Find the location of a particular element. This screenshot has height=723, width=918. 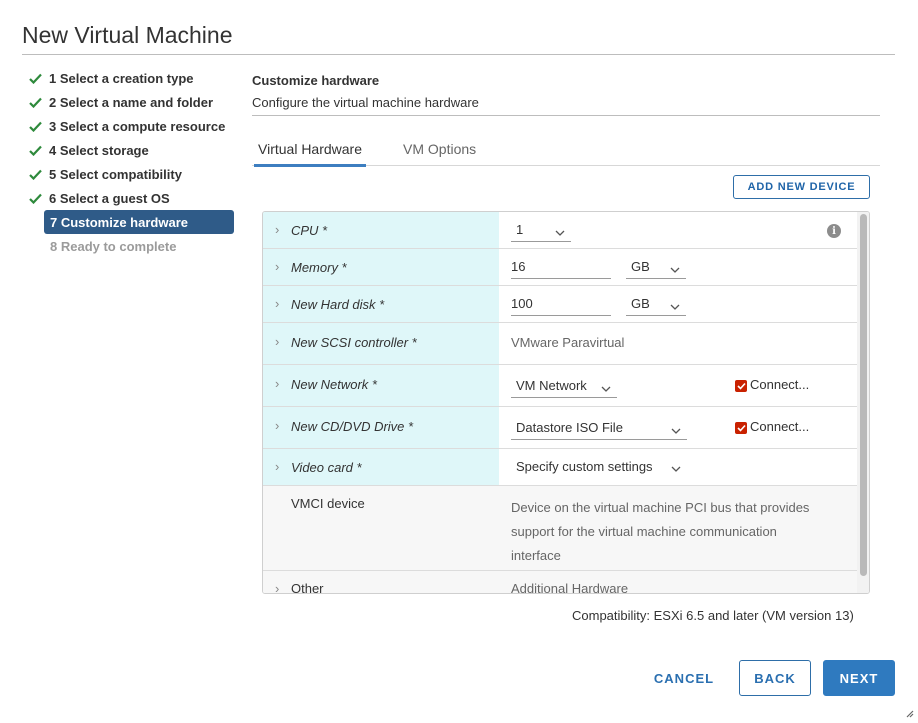

cpu-count-select: 1 is located at coordinates (541, 230).